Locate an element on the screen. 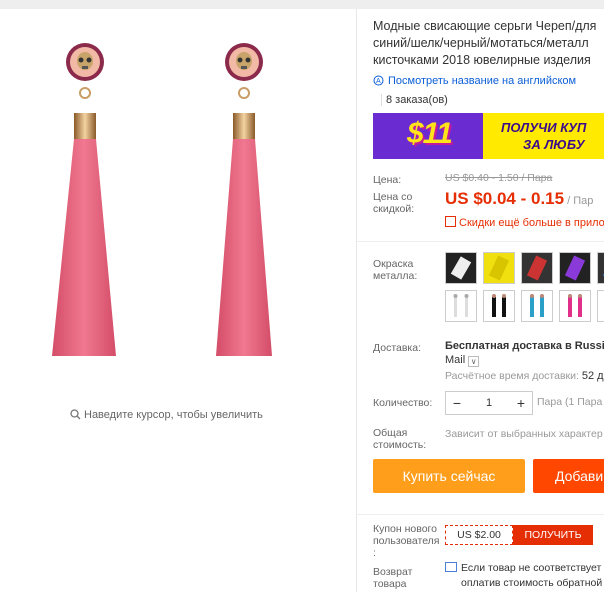  color-label-line: Окраска is located at coordinates (393, 264).